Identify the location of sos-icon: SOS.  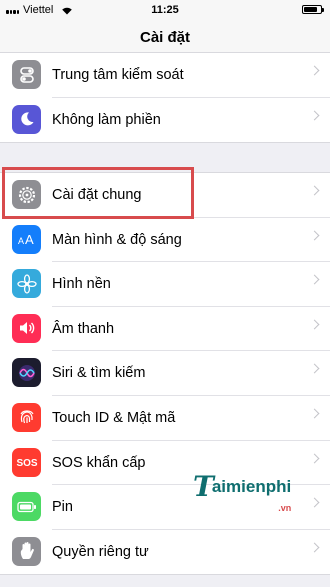
(26, 462).